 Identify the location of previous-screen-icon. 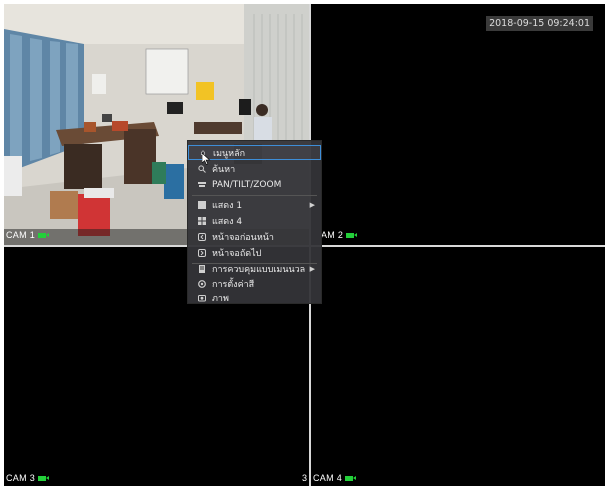
(202, 236).